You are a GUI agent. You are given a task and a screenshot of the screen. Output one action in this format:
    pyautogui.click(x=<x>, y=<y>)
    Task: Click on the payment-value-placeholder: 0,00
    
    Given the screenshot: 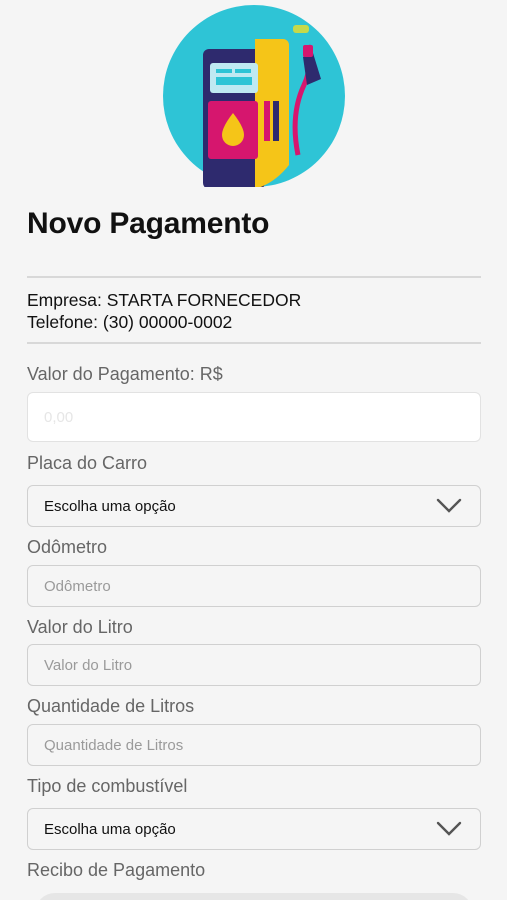 What is the action you would take?
    pyautogui.click(x=59, y=417)
    